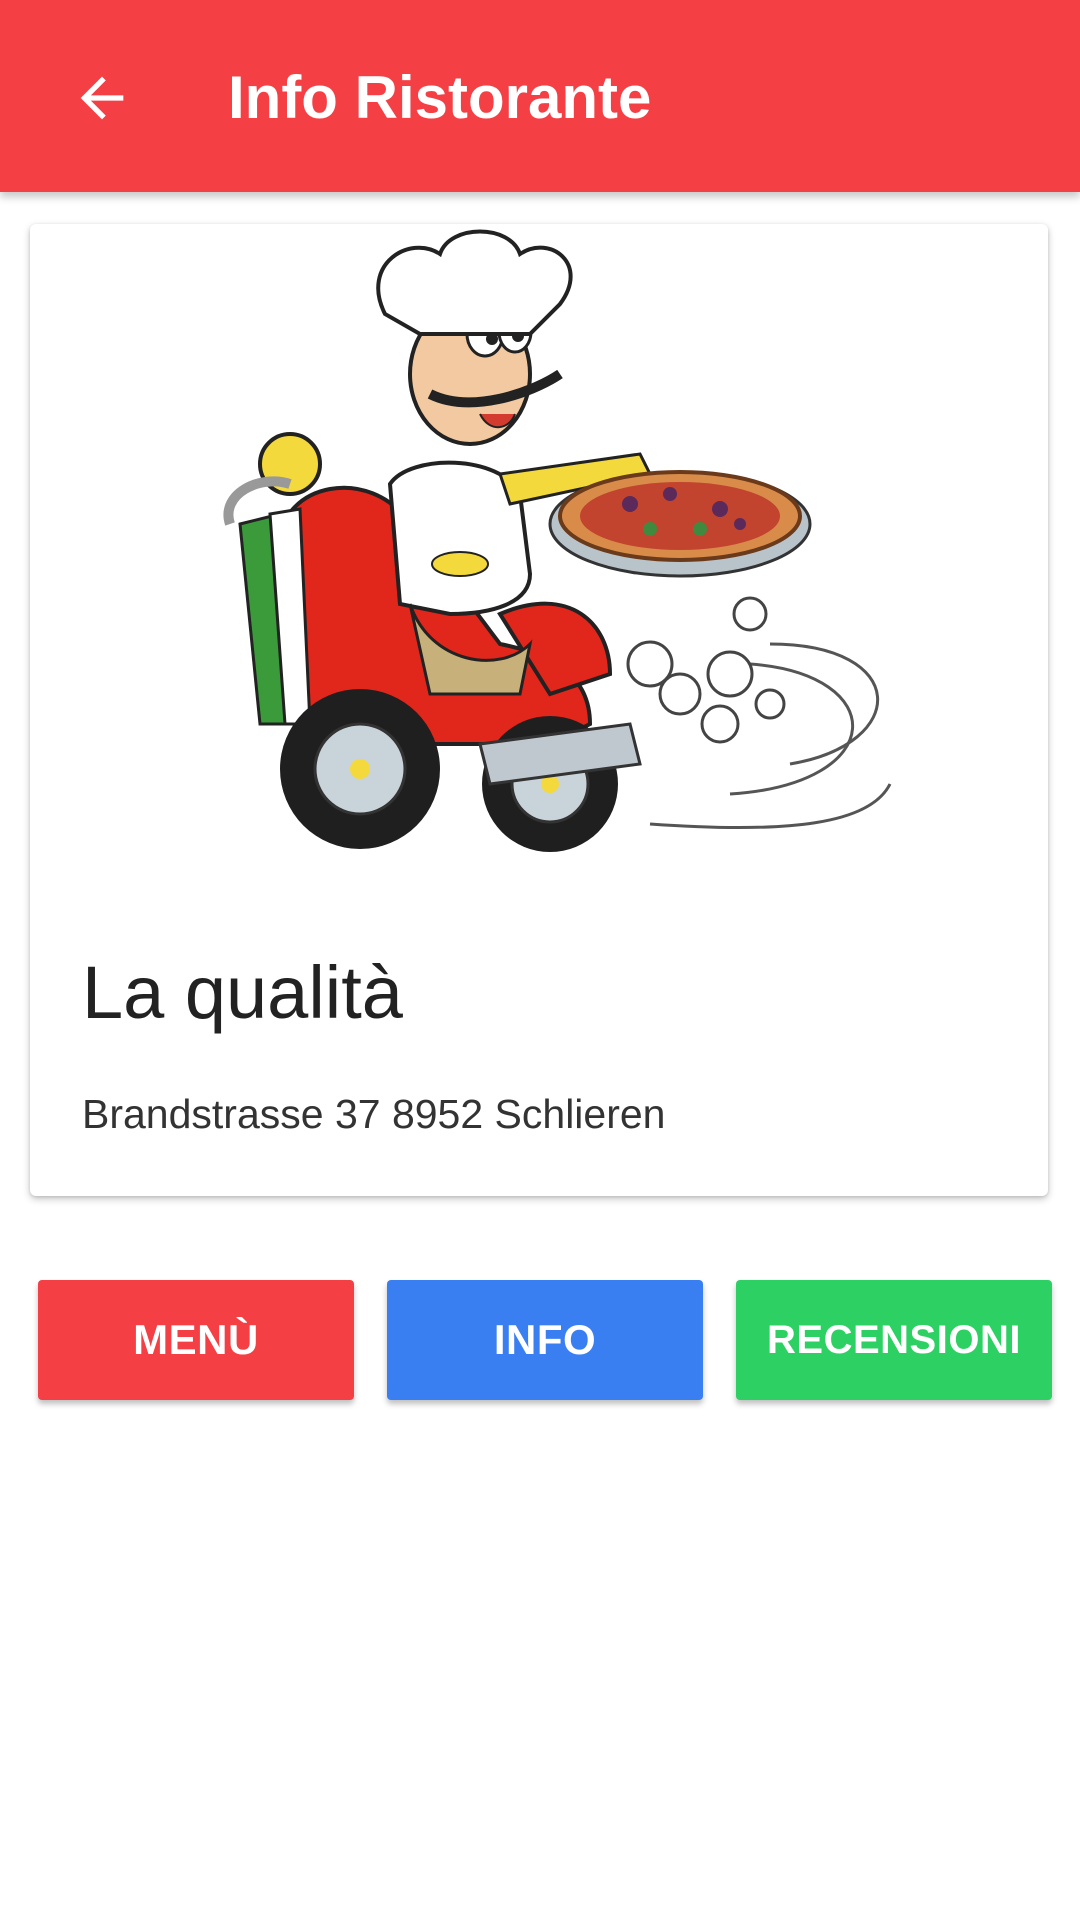  What do you see at coordinates (196, 1340) in the screenshot?
I see `menu-button: MENÙ` at bounding box center [196, 1340].